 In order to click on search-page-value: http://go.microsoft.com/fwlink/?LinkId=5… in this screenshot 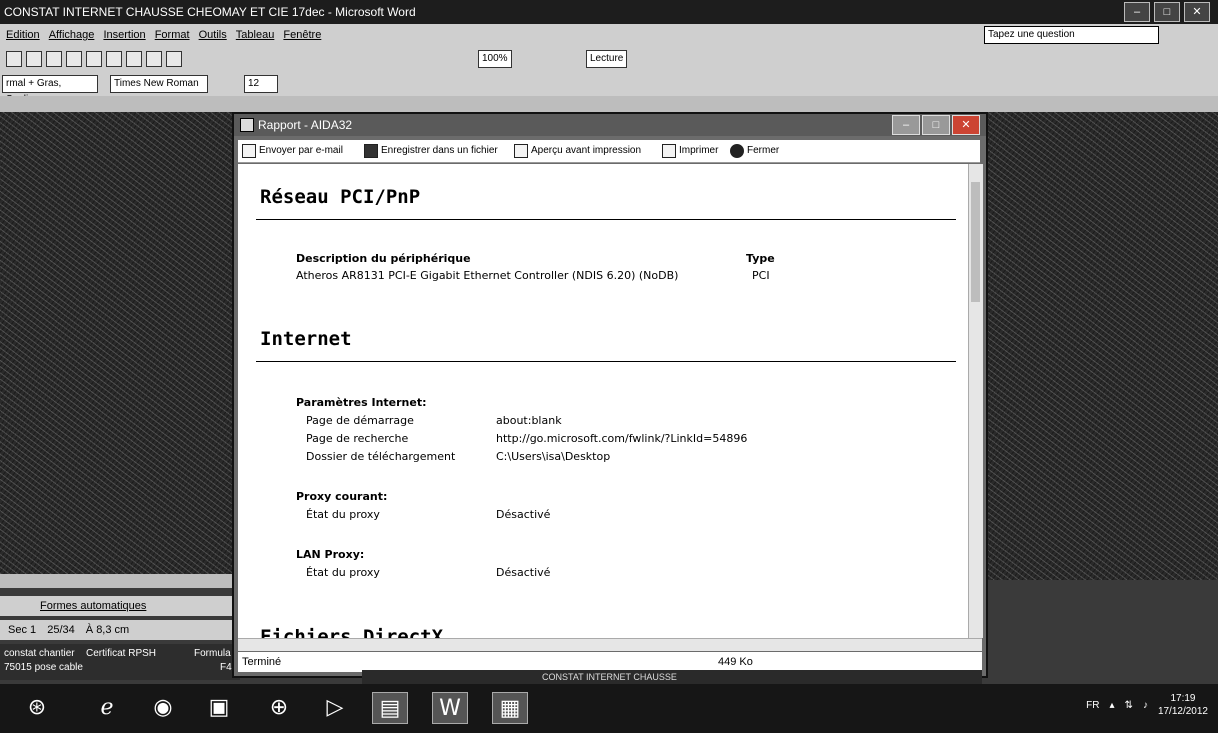, I will do `click(622, 438)`.